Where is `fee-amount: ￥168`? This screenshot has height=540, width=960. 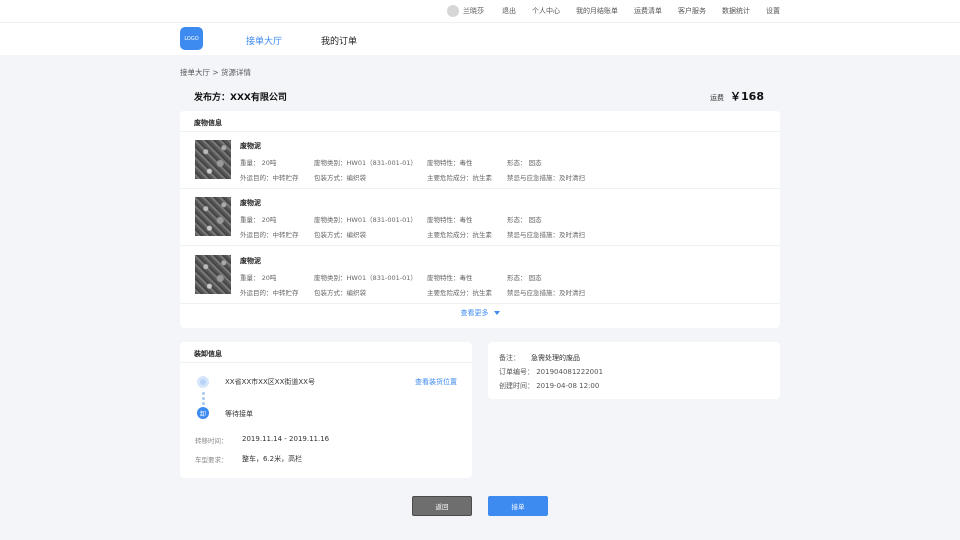 fee-amount: ￥168 is located at coordinates (747, 96).